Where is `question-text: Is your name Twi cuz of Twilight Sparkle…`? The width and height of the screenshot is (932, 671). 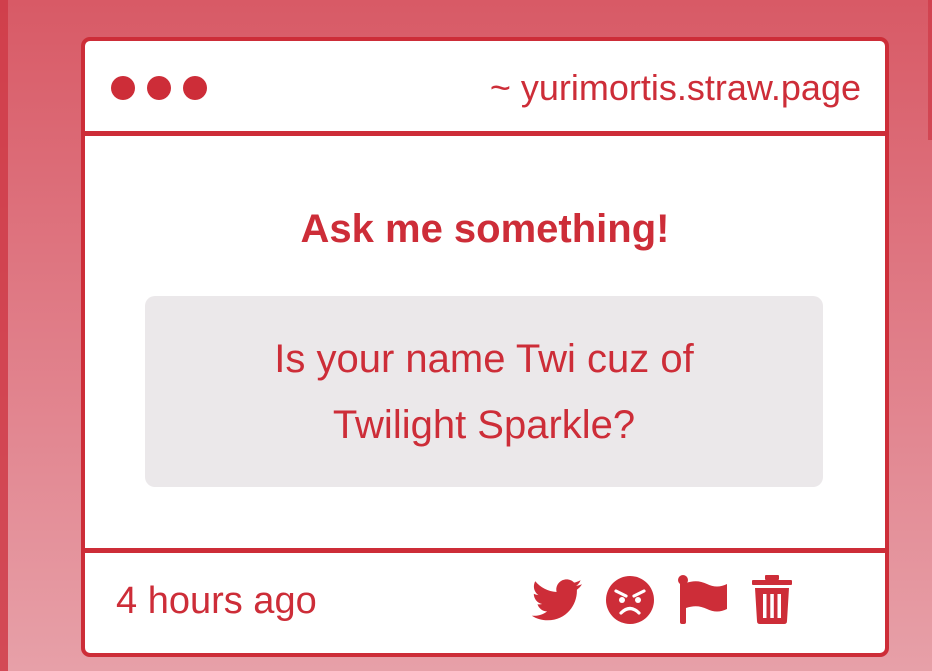
question-text: Is your name Twi cuz of Twilight Sparkle… is located at coordinates (484, 392).